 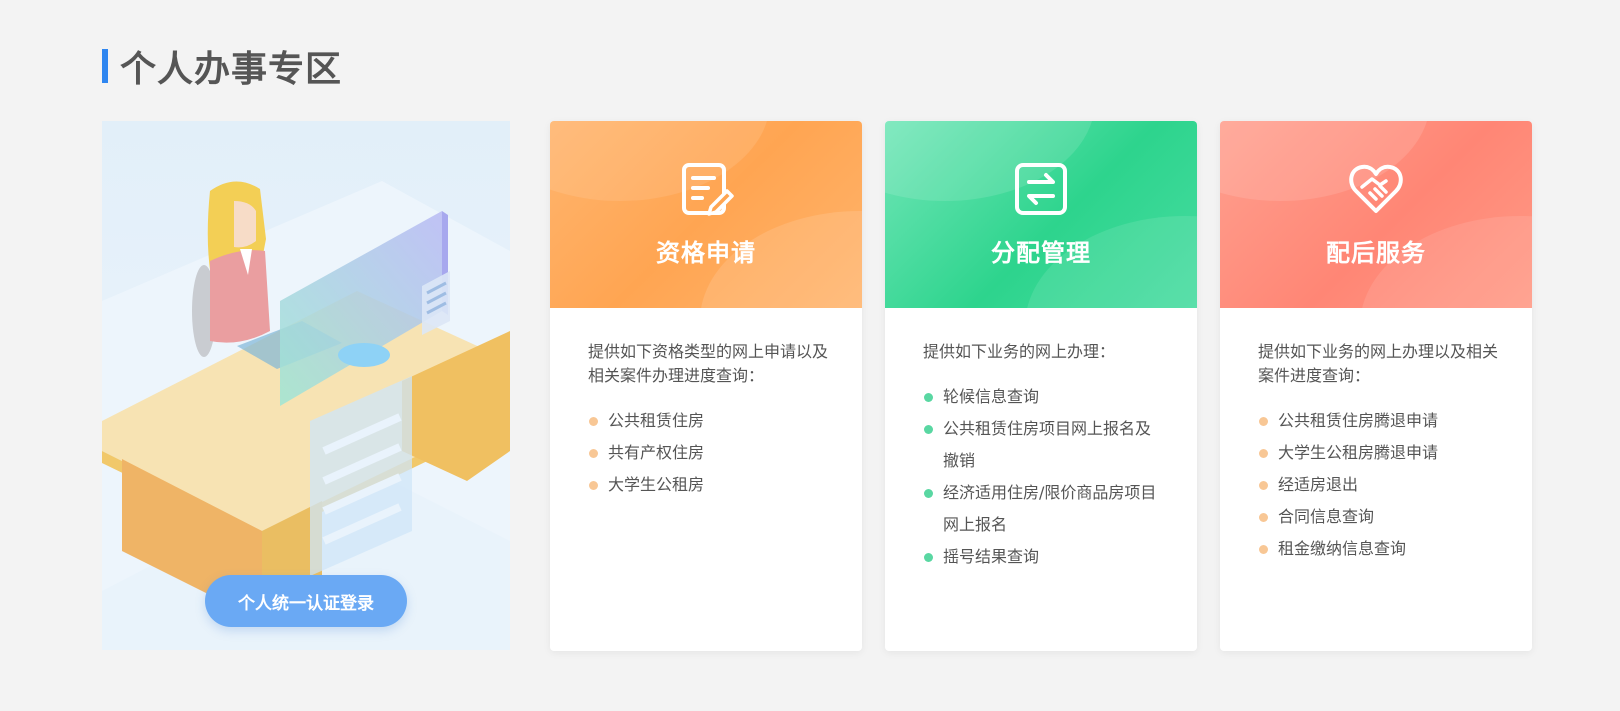 What do you see at coordinates (708, 485) in the screenshot?
I see `list-item: 大学生公租房` at bounding box center [708, 485].